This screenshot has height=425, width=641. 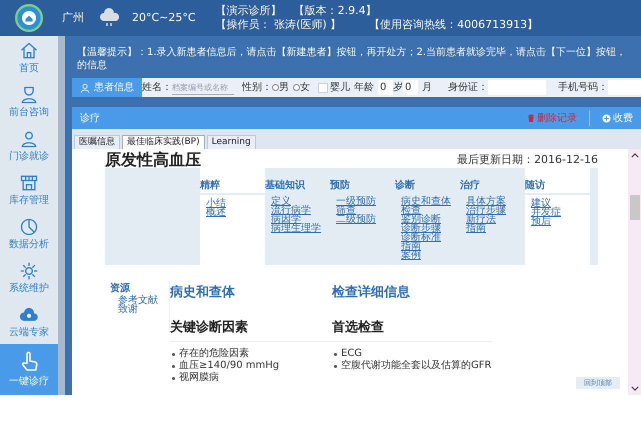 I want to click on section-heading: 病史和查体, so click(x=203, y=293).